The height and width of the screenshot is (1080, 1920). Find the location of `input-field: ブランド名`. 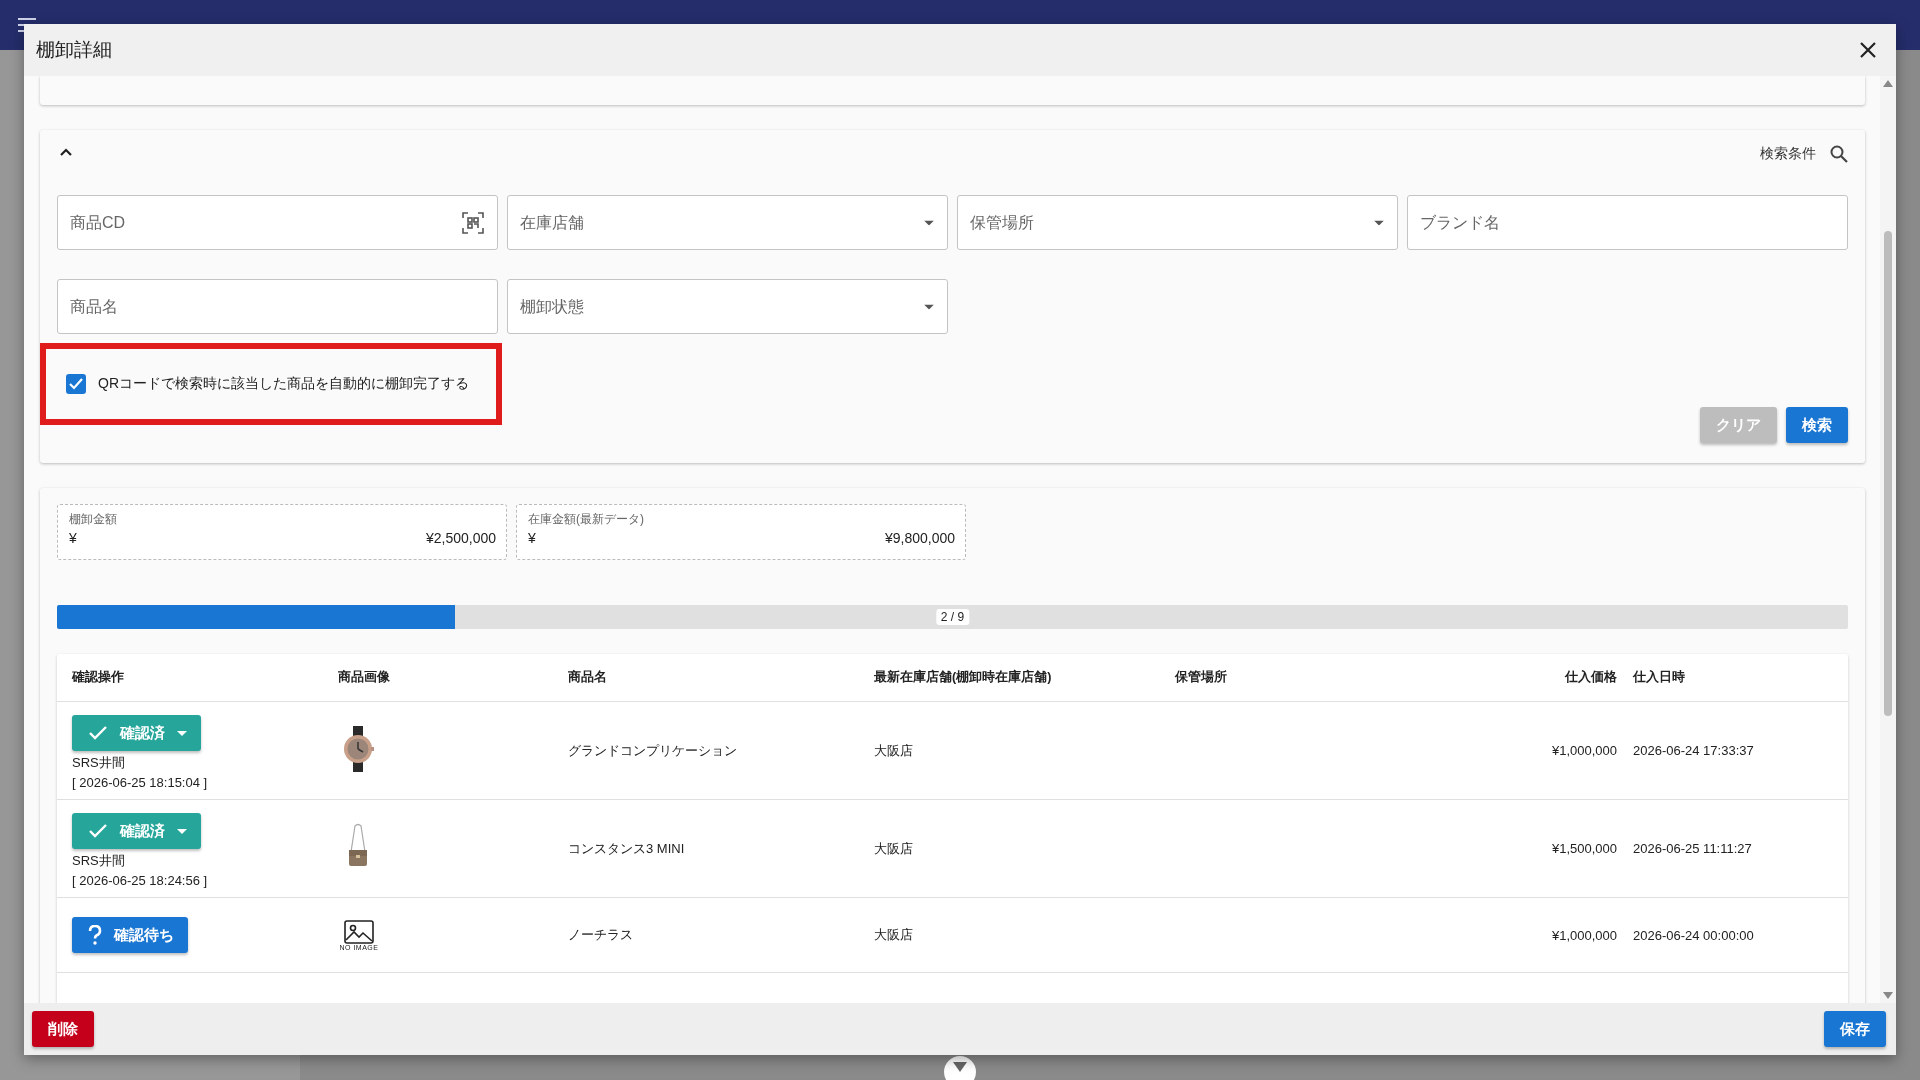

input-field: ブランド名 is located at coordinates (1627, 222).